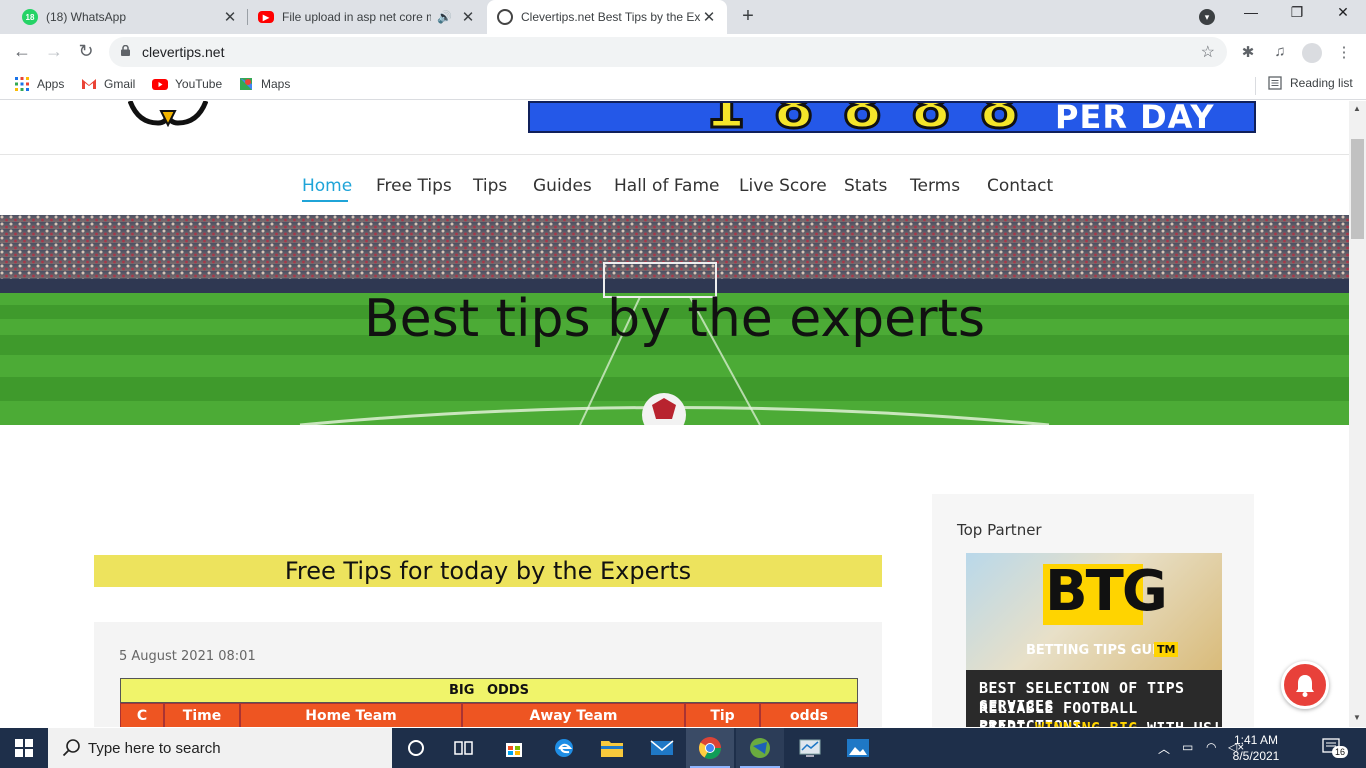 Image resolution: width=1366 pixels, height=768 pixels. Describe the element at coordinates (864, 117) in the screenshot. I see `banner-digits-graphic: 1 8 8 8 8` at that location.